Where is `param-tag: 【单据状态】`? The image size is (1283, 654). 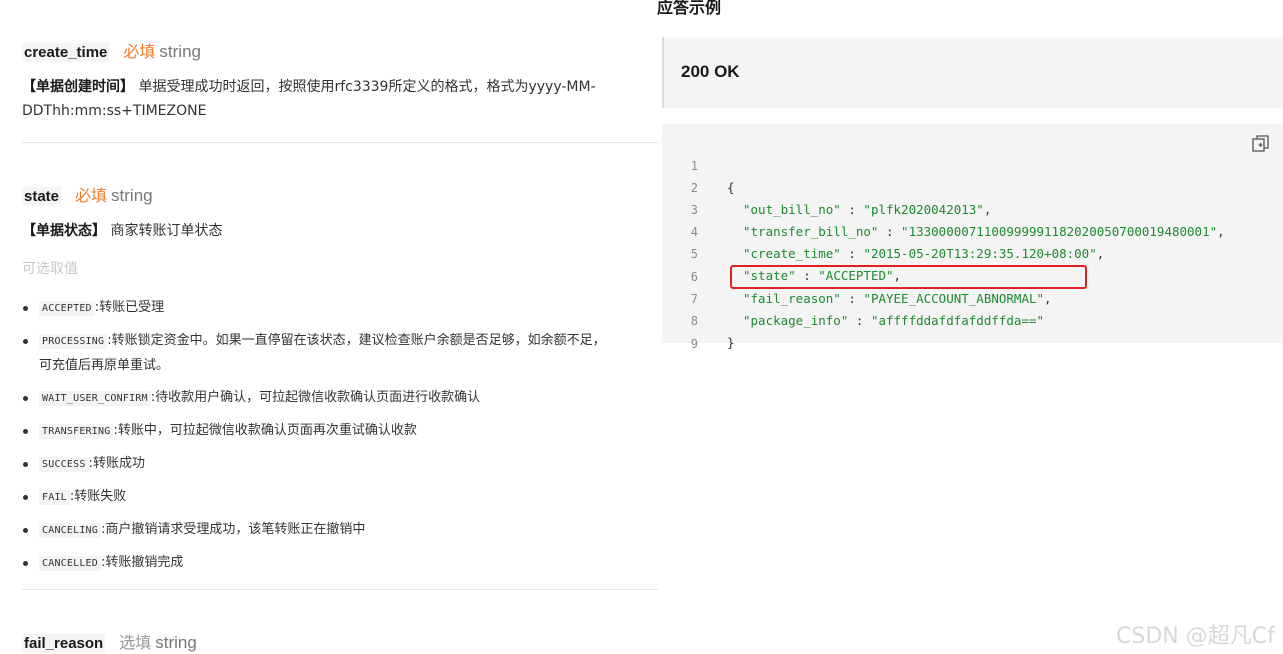
param-tag: 【单据状态】 is located at coordinates (64, 231).